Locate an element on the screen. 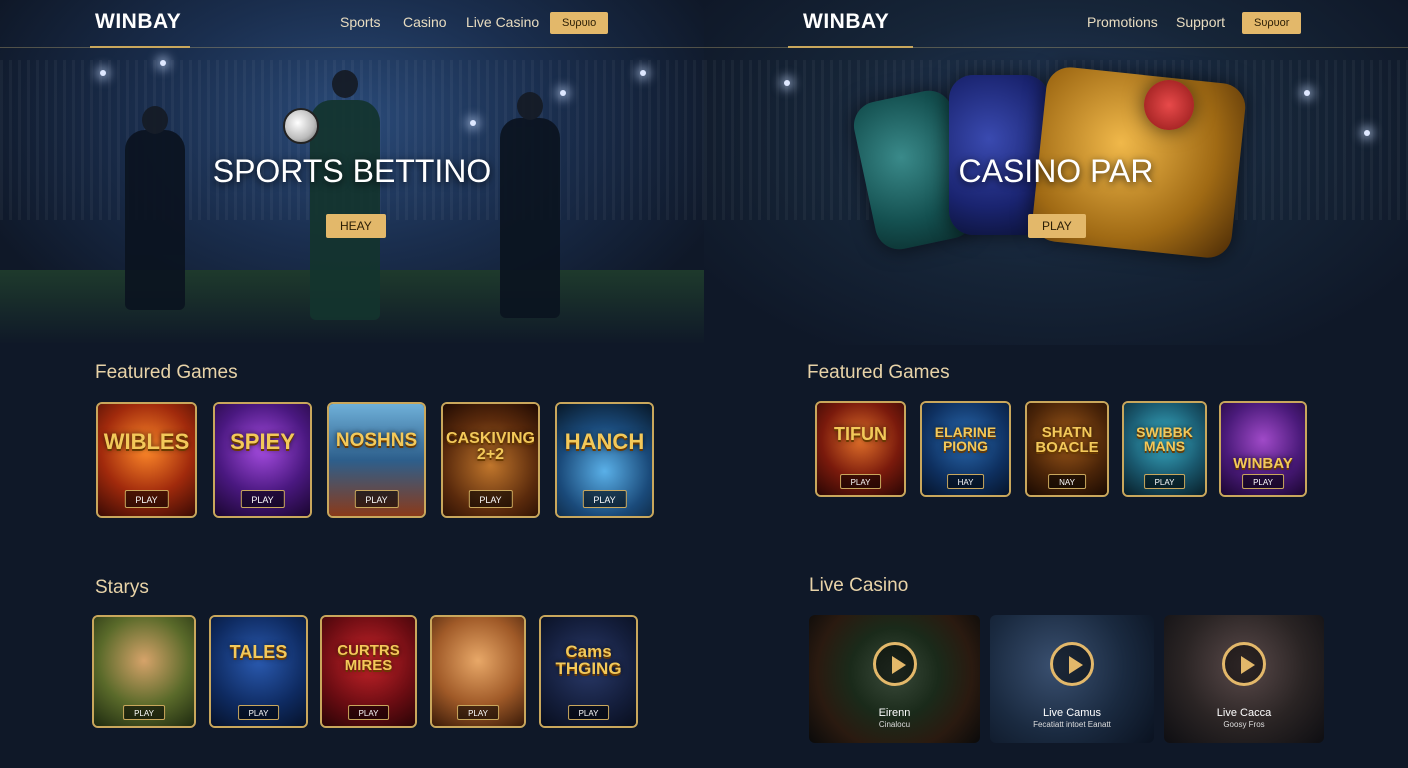  play-button: NAY is located at coordinates (1067, 481).